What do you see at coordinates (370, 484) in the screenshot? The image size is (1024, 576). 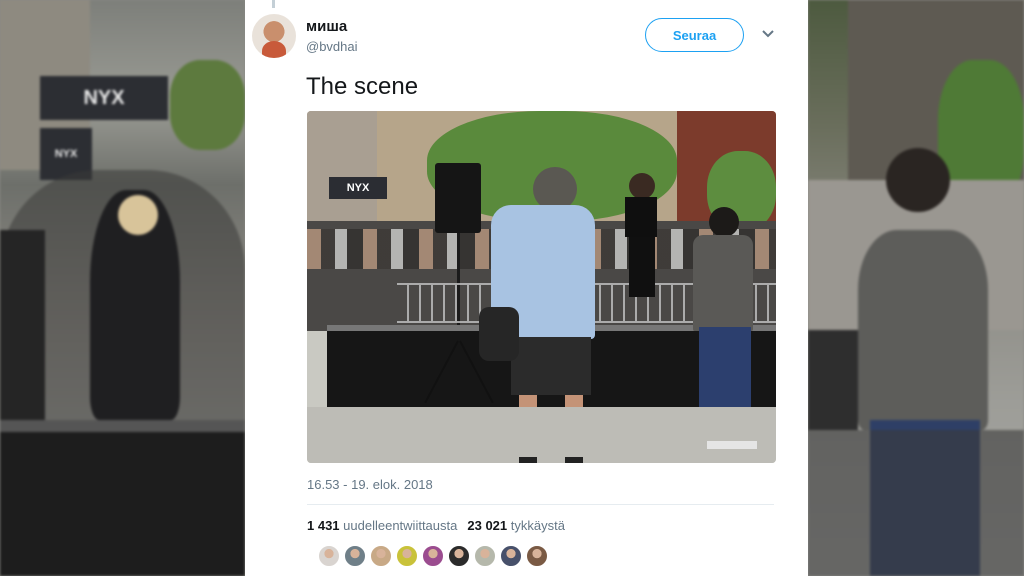 I see `tweet-timestamp: 16.53 - 19. elok. 2018` at bounding box center [370, 484].